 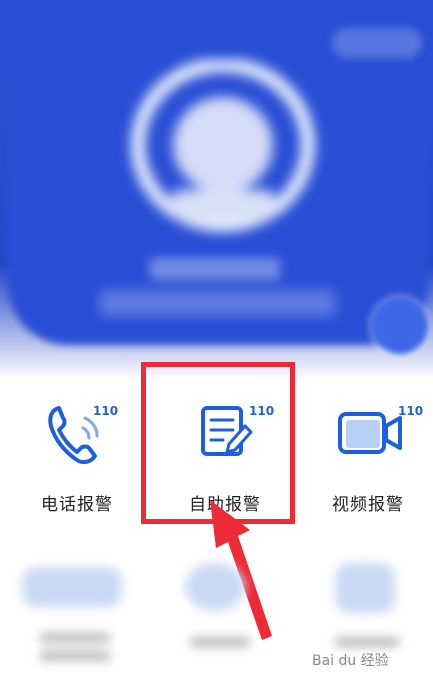 I want to click on service-phone-alarm: 110 电话报警, so click(x=77, y=465).